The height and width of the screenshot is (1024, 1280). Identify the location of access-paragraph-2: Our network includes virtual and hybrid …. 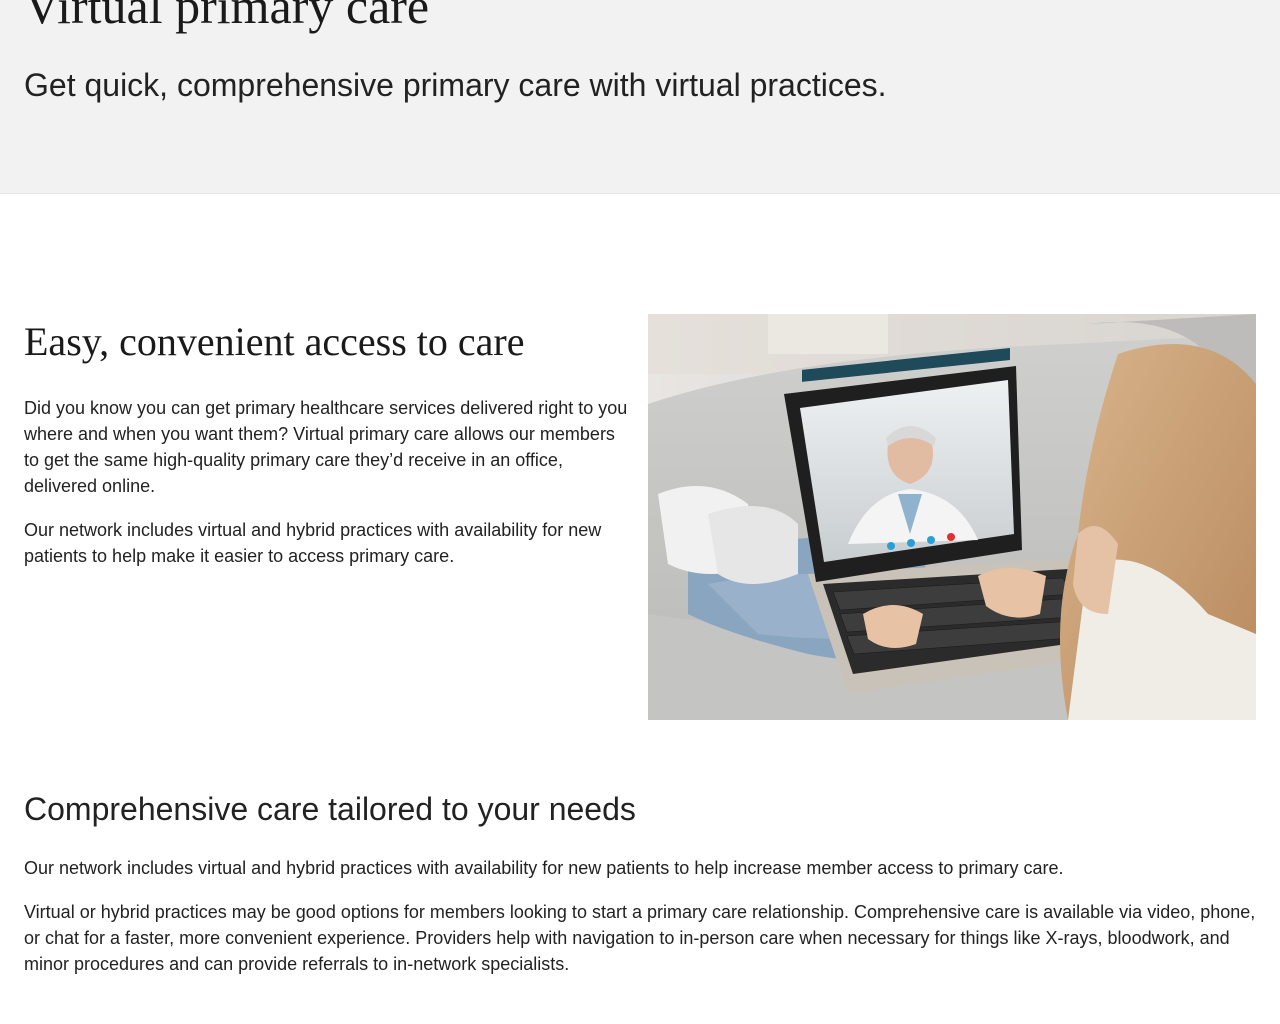
(313, 543).